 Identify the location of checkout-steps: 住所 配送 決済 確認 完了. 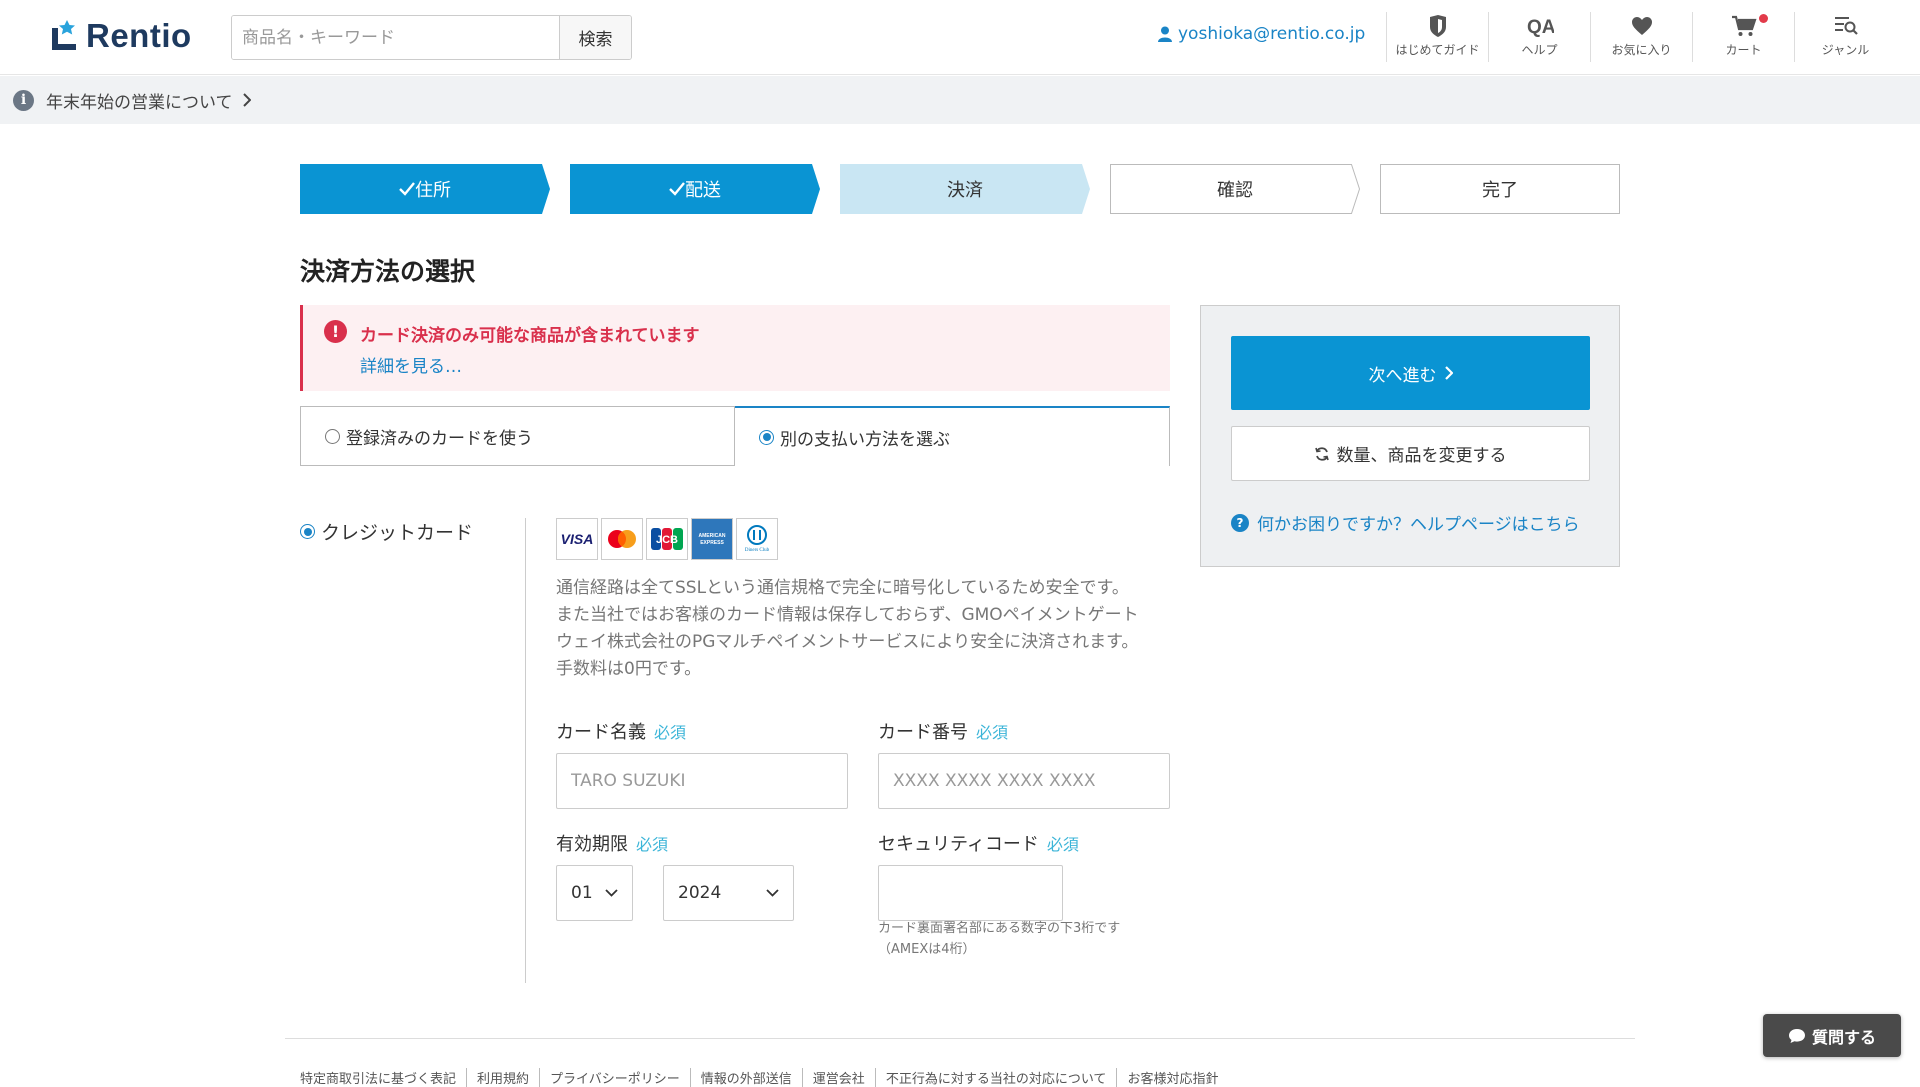
(960, 189).